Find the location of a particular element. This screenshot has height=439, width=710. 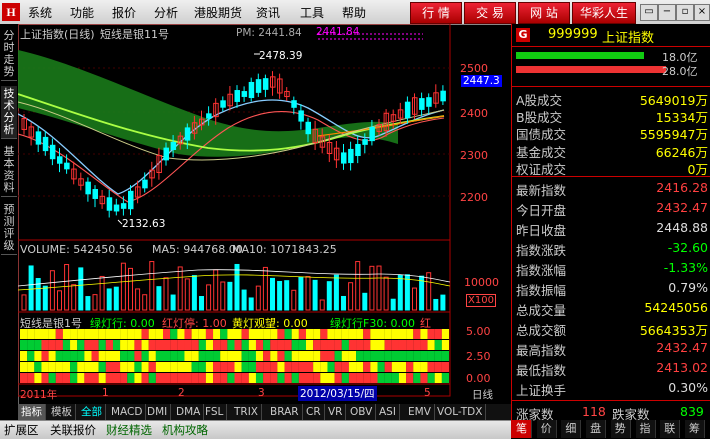

row-value: 0.79% is located at coordinates (688, 287).